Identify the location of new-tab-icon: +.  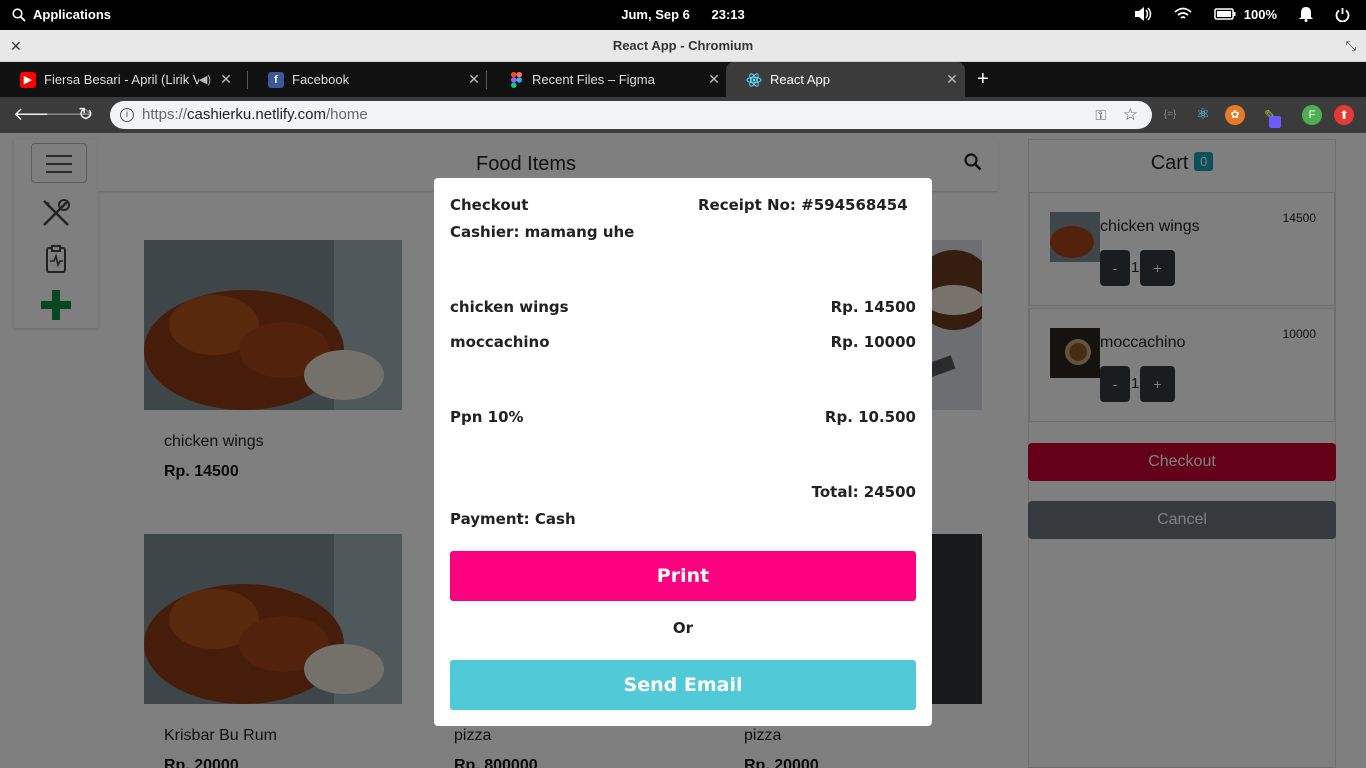
(983, 79).